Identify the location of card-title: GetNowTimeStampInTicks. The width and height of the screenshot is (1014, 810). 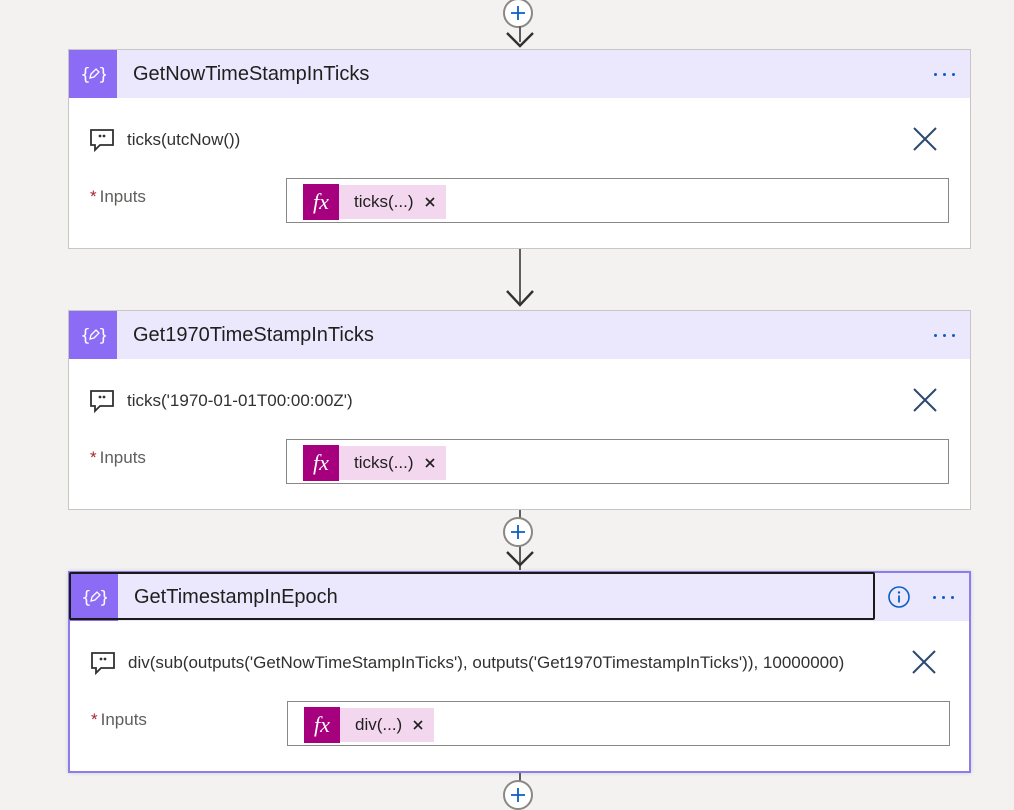
(251, 74).